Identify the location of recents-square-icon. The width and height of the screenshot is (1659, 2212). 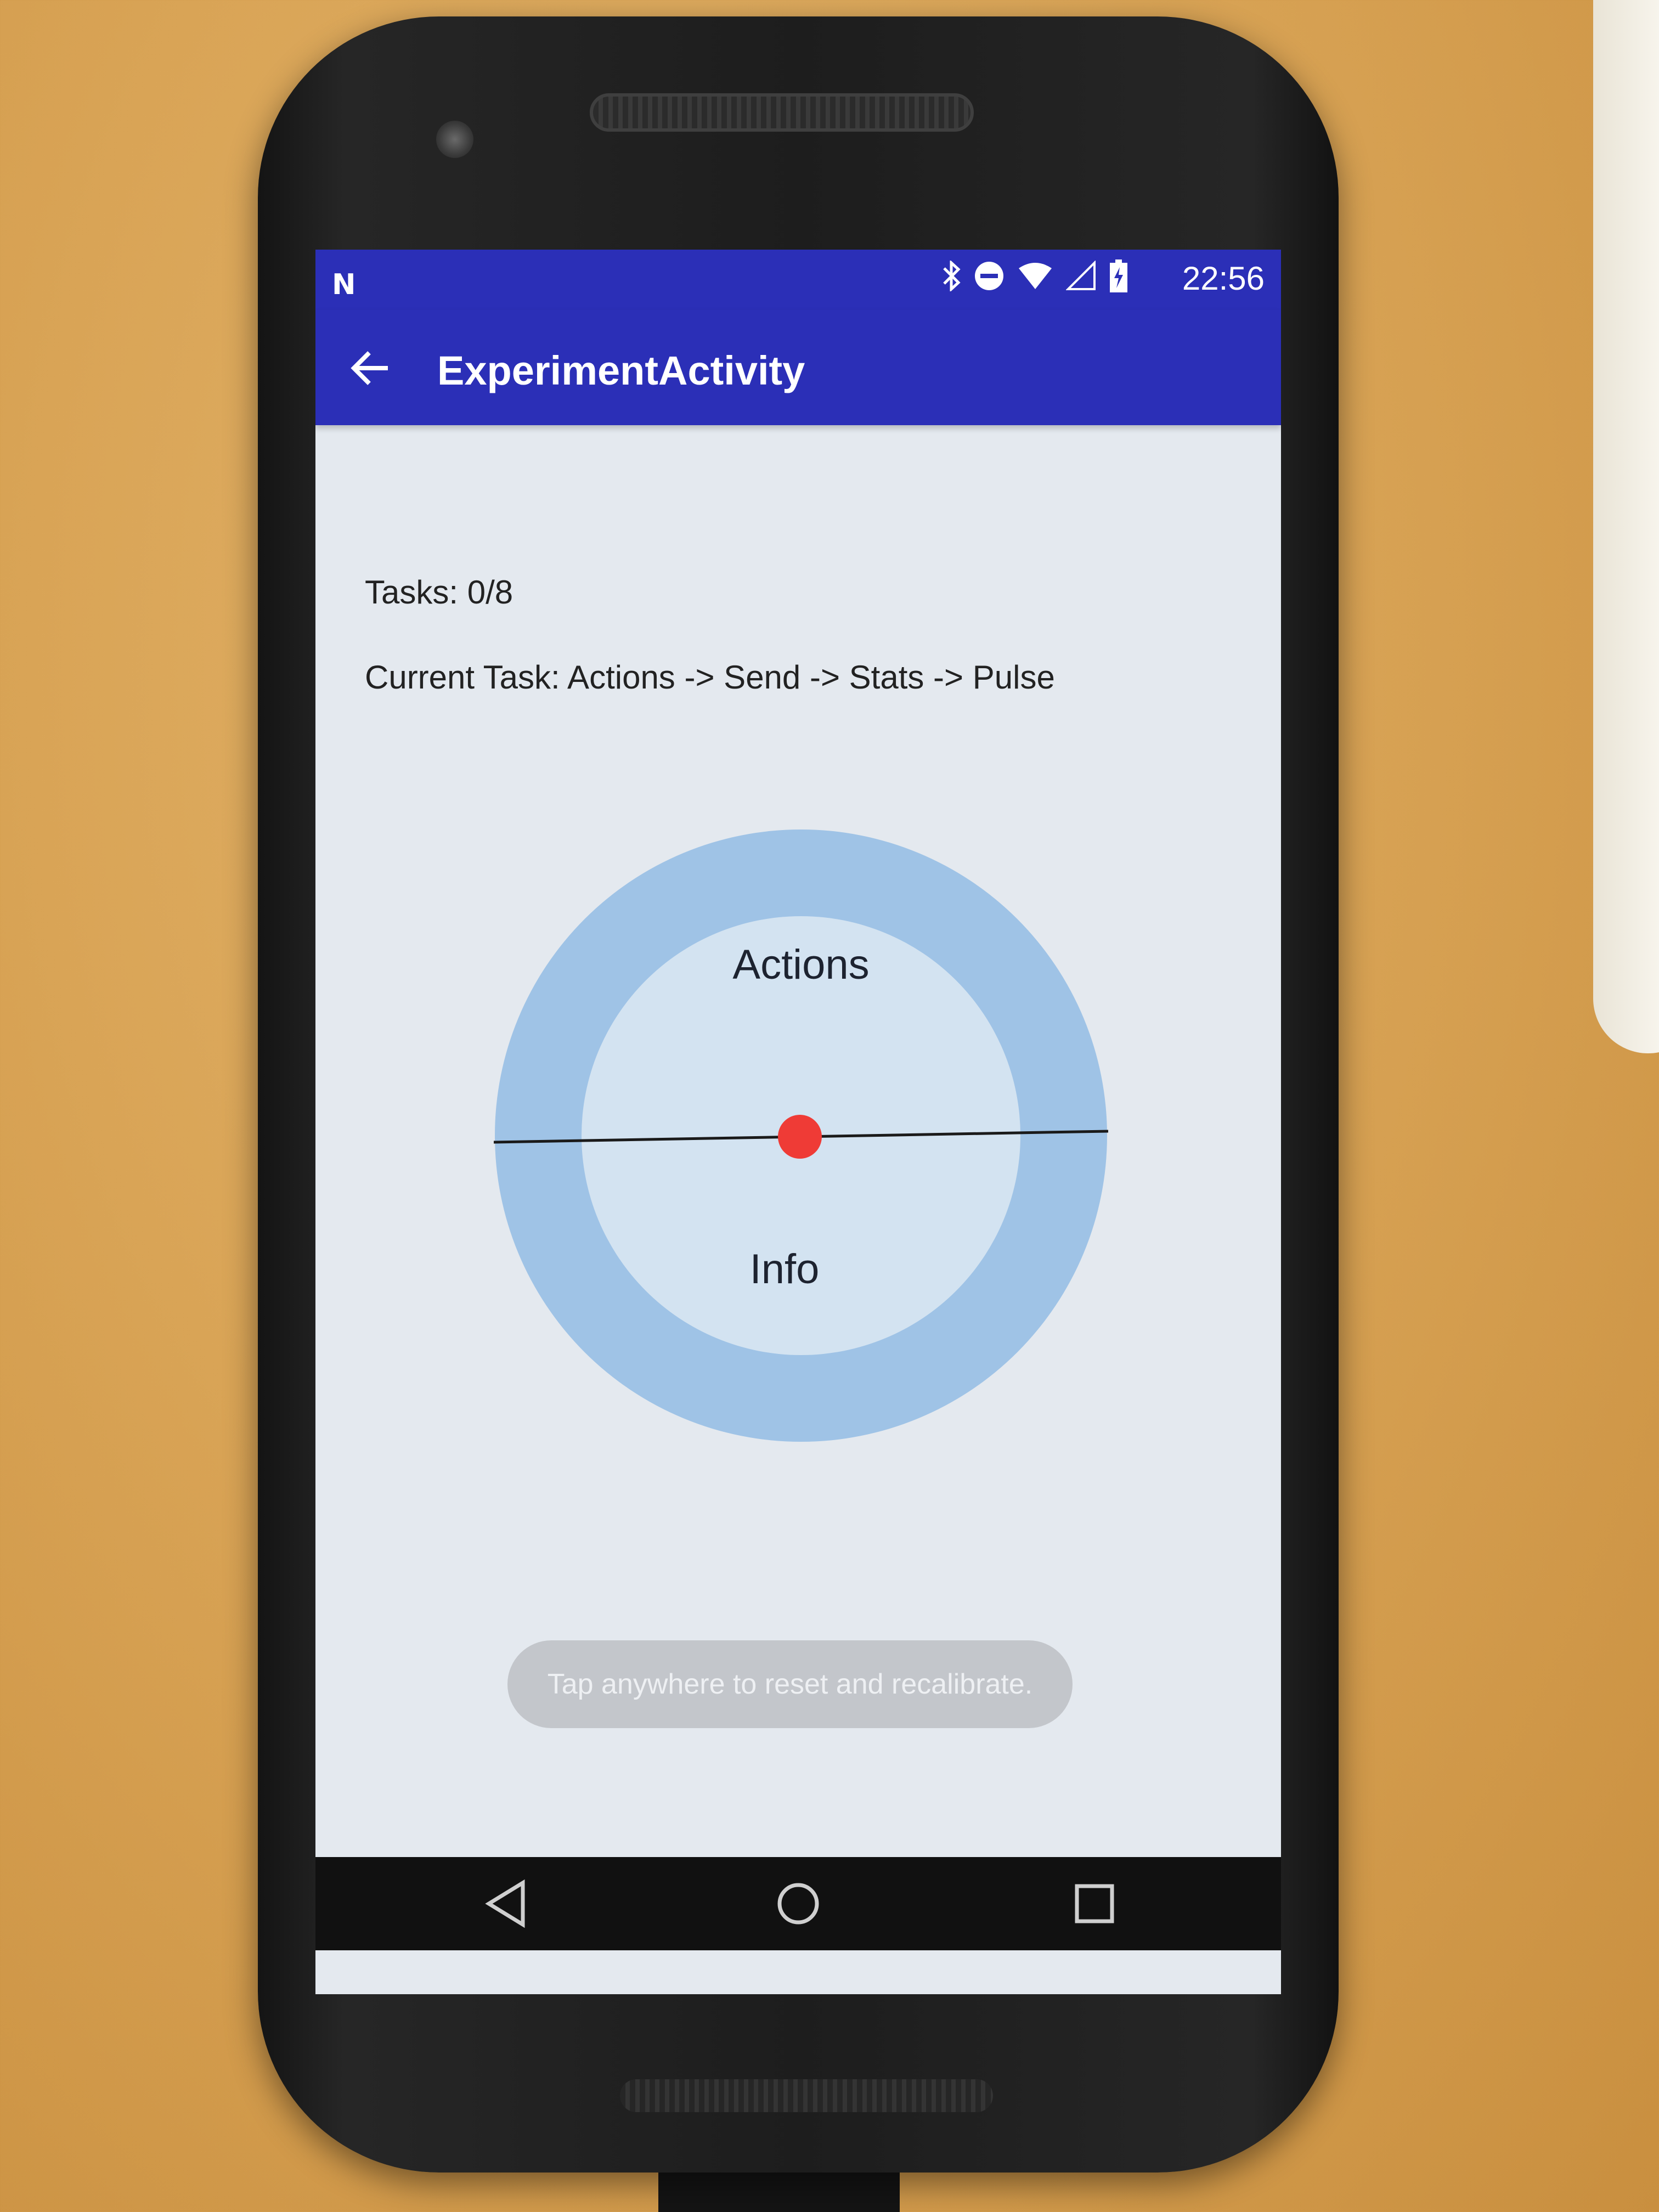
(1094, 1903).